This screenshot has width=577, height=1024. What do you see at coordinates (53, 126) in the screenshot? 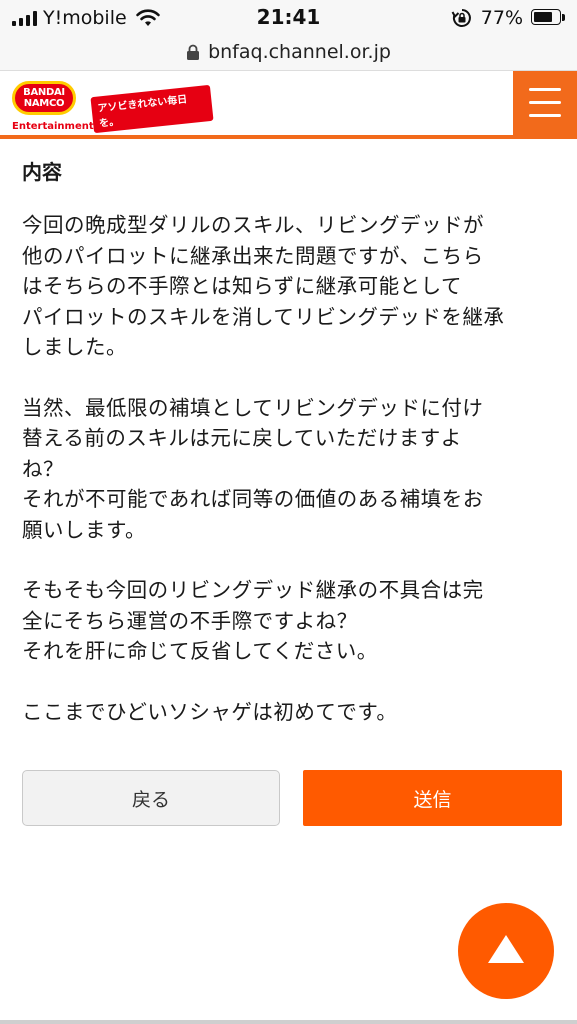
I see `logo-subtitle: Entertainment` at bounding box center [53, 126].